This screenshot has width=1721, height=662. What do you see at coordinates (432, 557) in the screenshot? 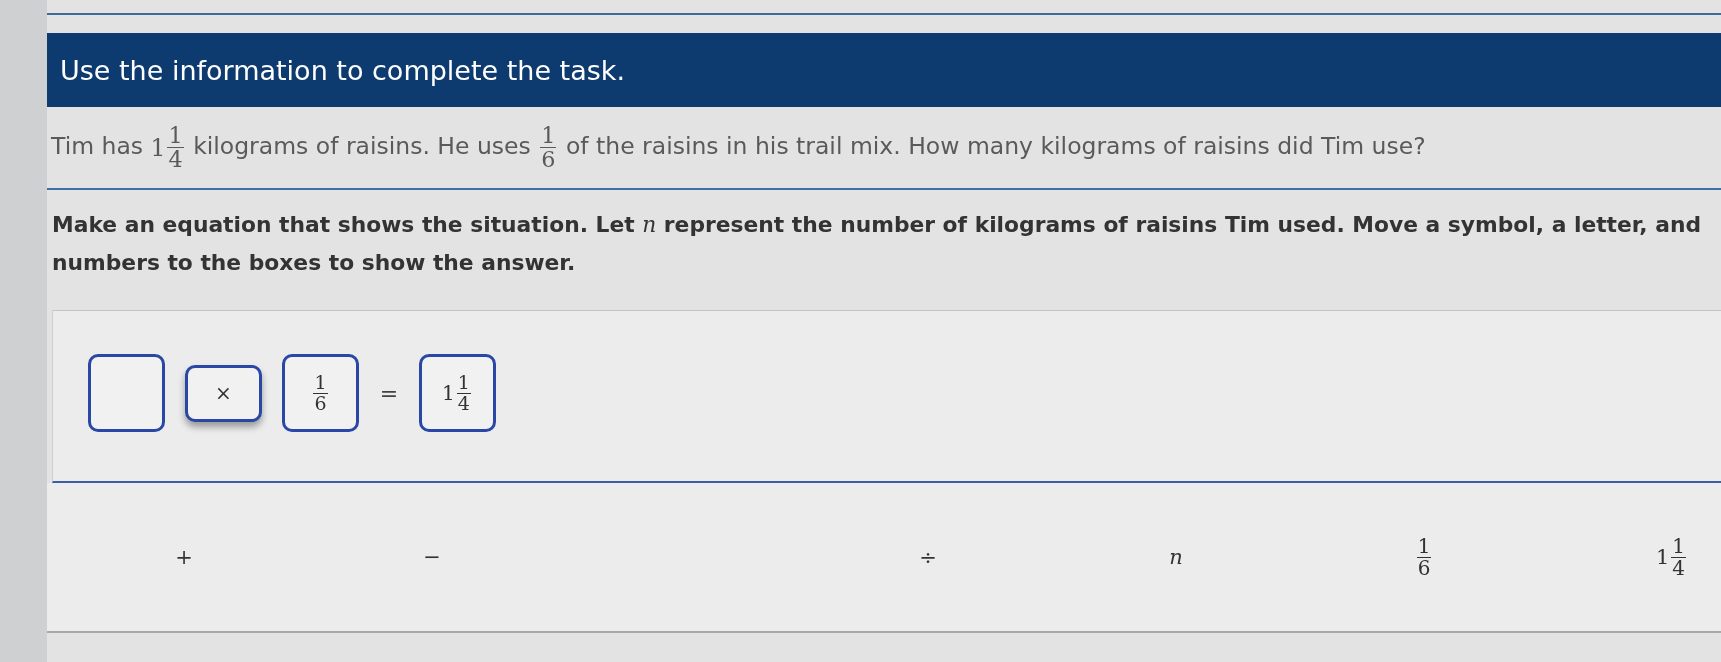
I see `answer-tile: −` at bounding box center [432, 557].